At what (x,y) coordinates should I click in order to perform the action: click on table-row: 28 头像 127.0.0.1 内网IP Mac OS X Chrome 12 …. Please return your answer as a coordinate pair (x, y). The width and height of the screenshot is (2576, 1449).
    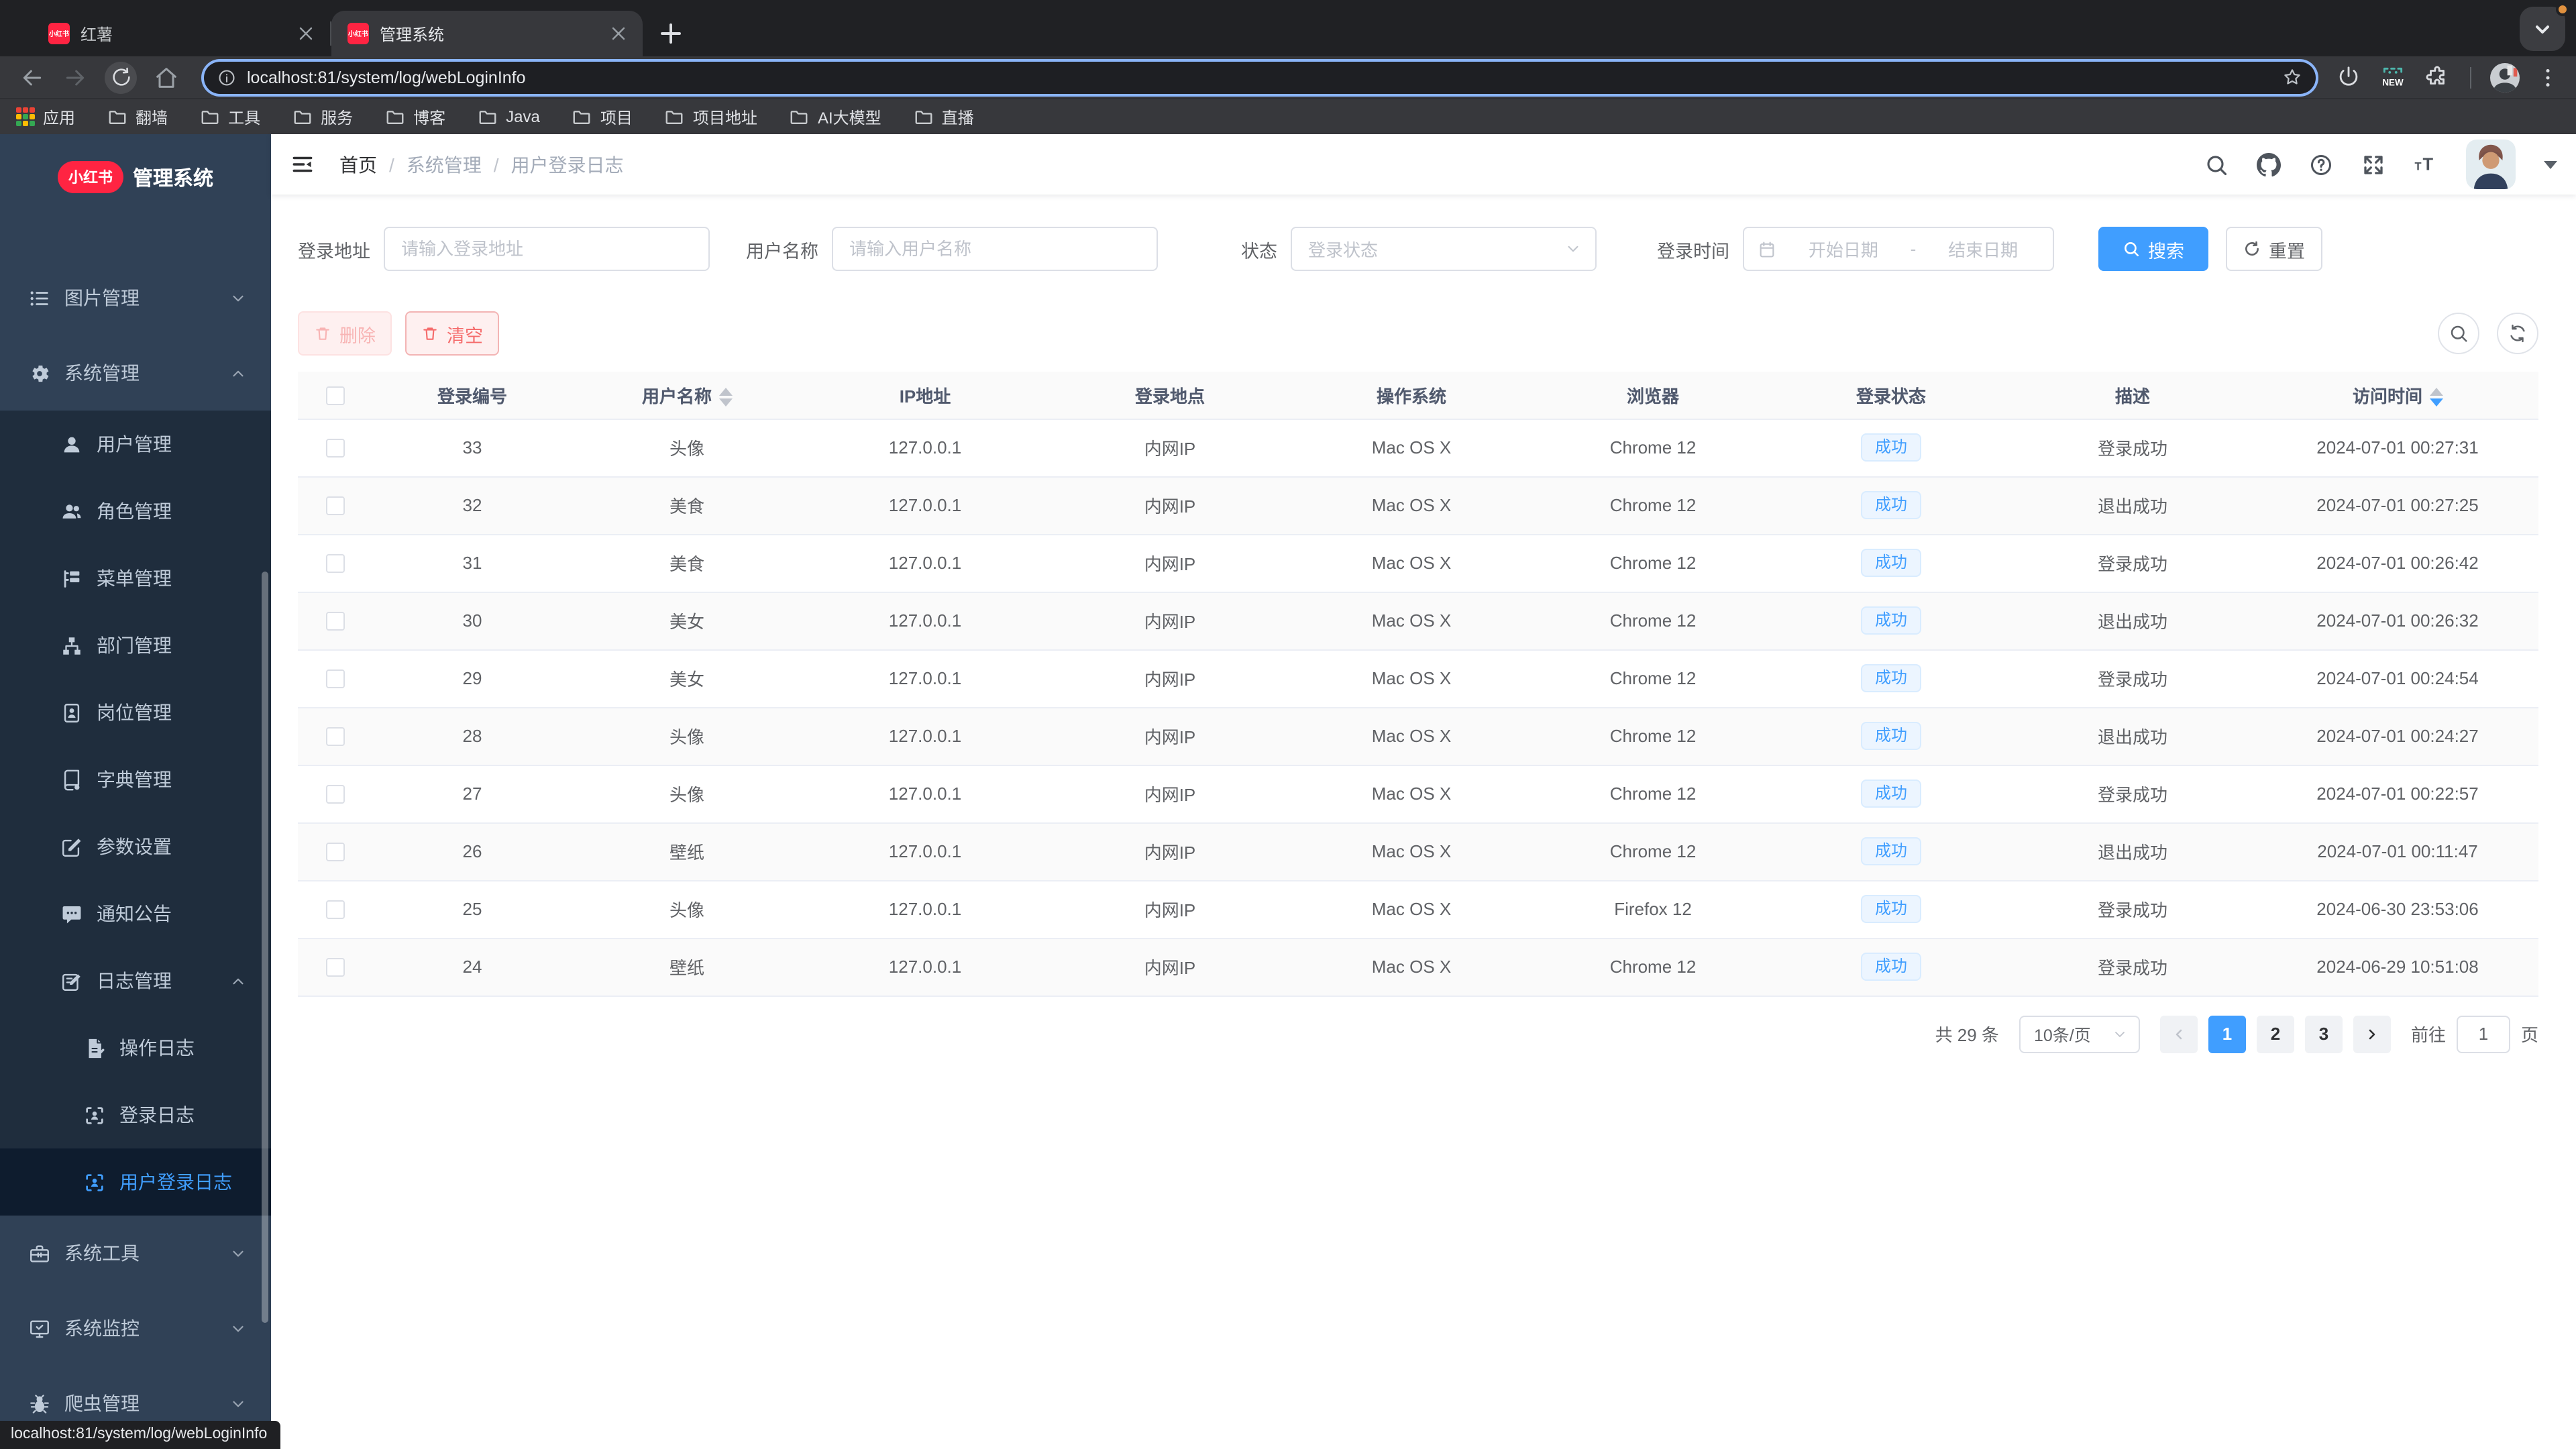
    Looking at the image, I should click on (1418, 736).